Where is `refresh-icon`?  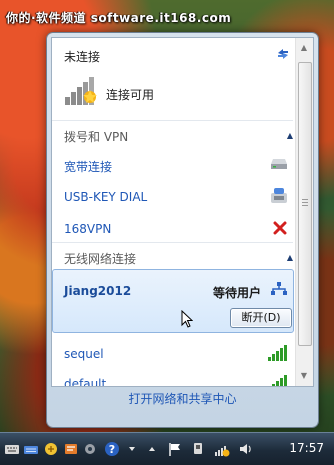
refresh-icon is located at coordinates (283, 54).